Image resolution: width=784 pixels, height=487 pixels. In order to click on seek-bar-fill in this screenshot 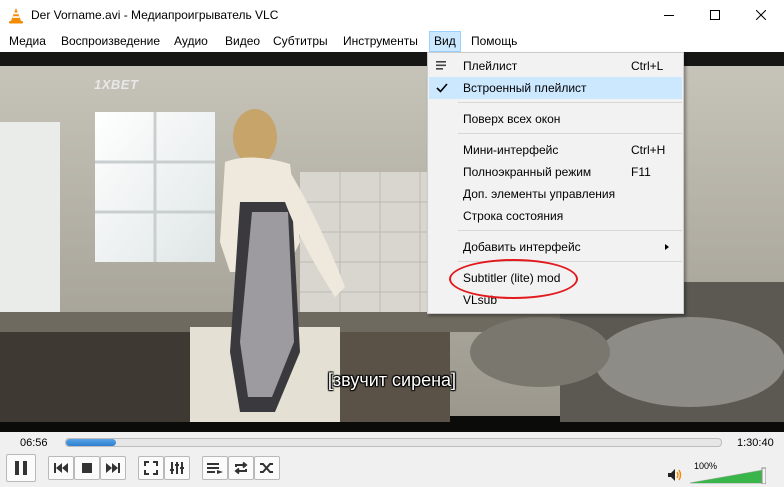, I will do `click(91, 442)`.